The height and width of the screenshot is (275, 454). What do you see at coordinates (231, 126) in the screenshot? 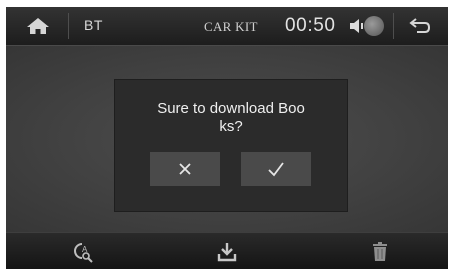
I see `dialog-message-line2: ks?` at bounding box center [231, 126].